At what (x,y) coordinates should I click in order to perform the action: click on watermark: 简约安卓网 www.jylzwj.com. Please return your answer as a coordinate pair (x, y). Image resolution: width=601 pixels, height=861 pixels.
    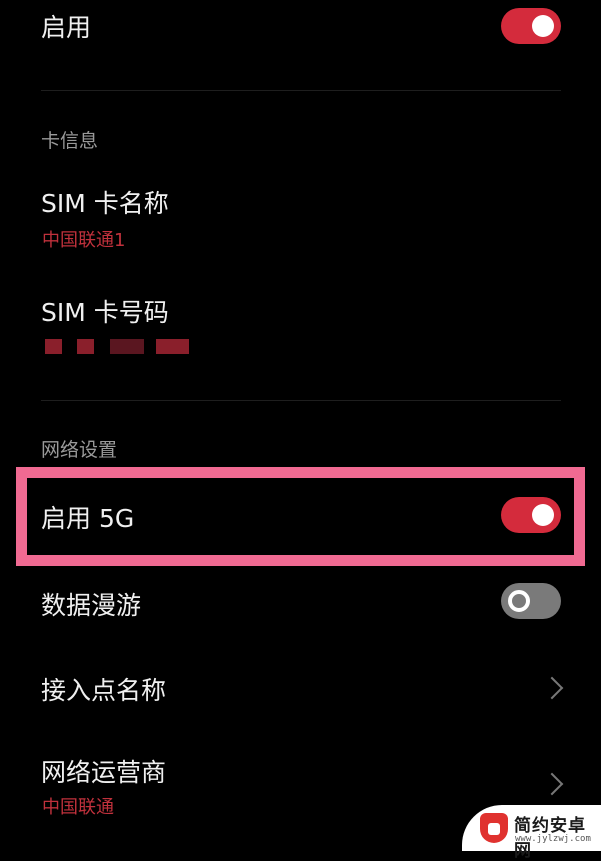
    Looking at the image, I should click on (531, 833).